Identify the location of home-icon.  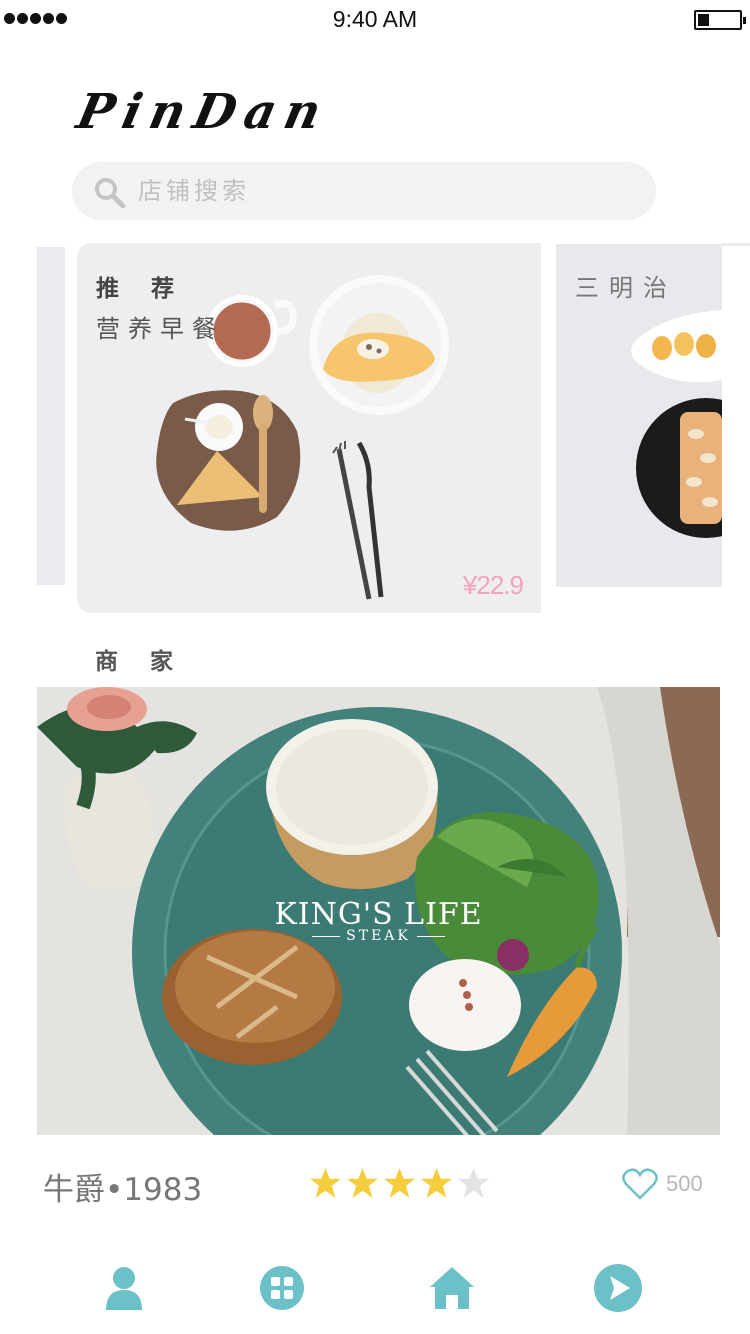
(452, 1288).